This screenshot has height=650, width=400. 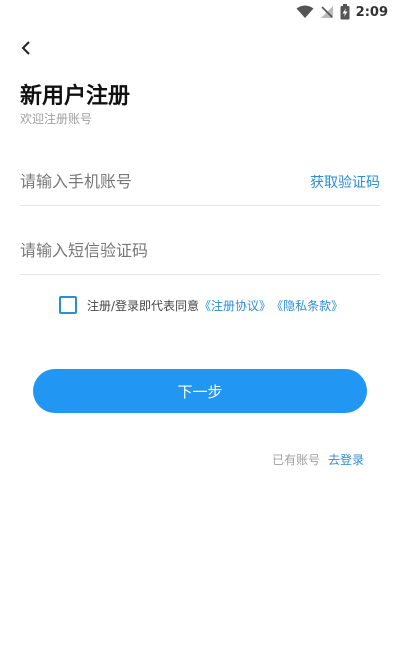 I want to click on chevron-left-icon, so click(x=25, y=48).